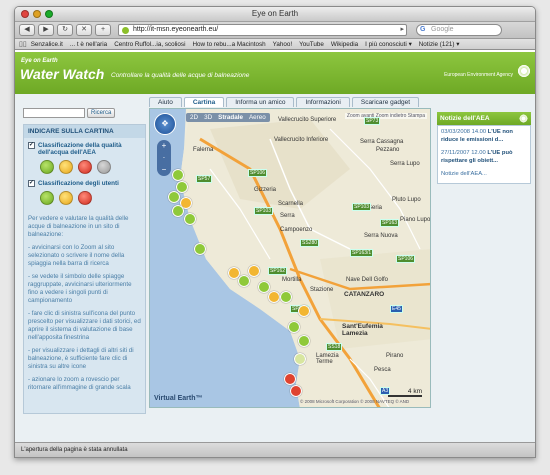 The image size is (550, 475). I want to click on user-legend-icons, so click(84, 197).